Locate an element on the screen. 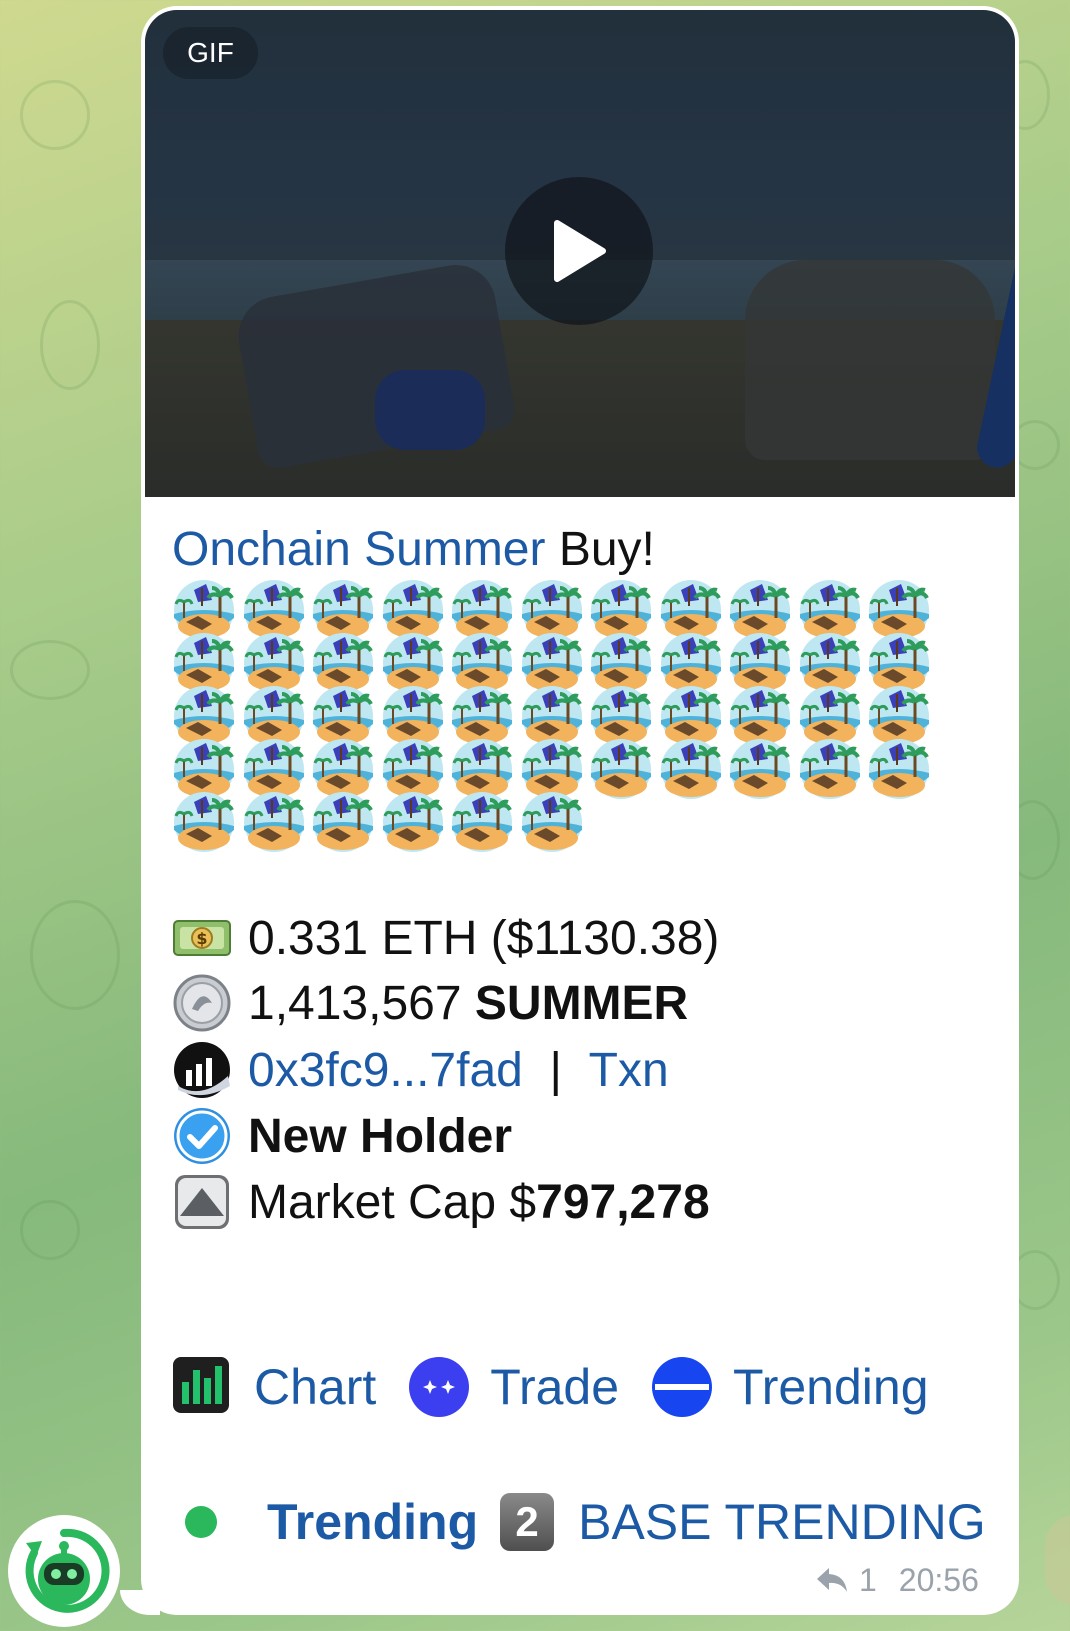  trade-sparkle-icon is located at coordinates (439, 1387).